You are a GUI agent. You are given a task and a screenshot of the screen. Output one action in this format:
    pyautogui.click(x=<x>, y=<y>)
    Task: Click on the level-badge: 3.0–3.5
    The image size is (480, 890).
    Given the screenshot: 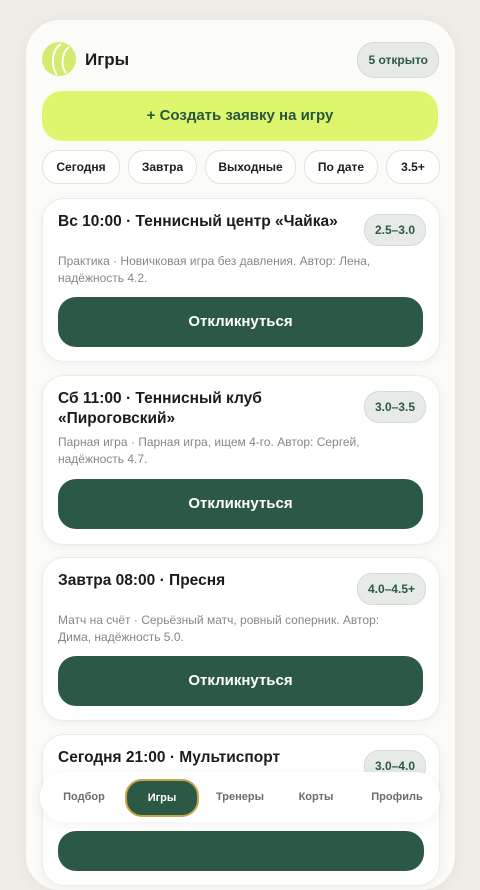 What is the action you would take?
    pyautogui.click(x=394, y=407)
    